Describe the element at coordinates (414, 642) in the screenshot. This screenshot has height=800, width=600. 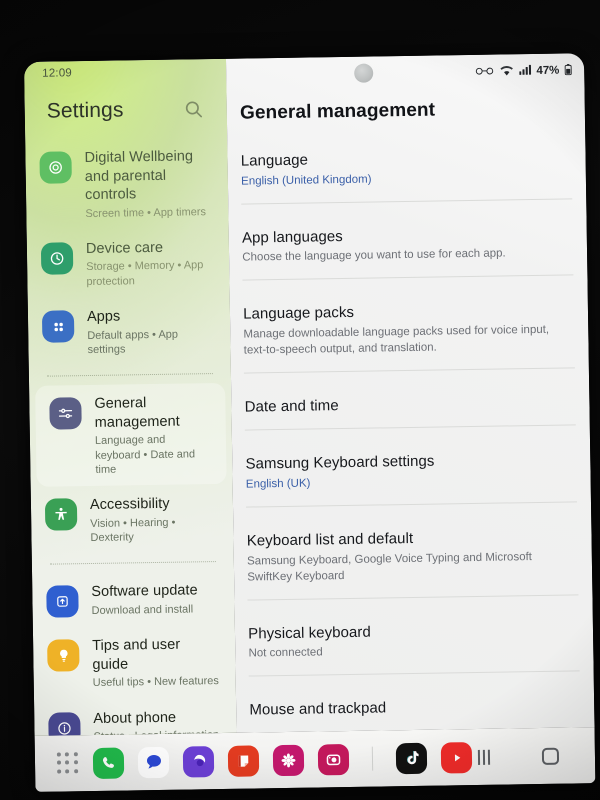
I see `setting-row-physical-keyboard: Physical keyboard Not connected` at that location.